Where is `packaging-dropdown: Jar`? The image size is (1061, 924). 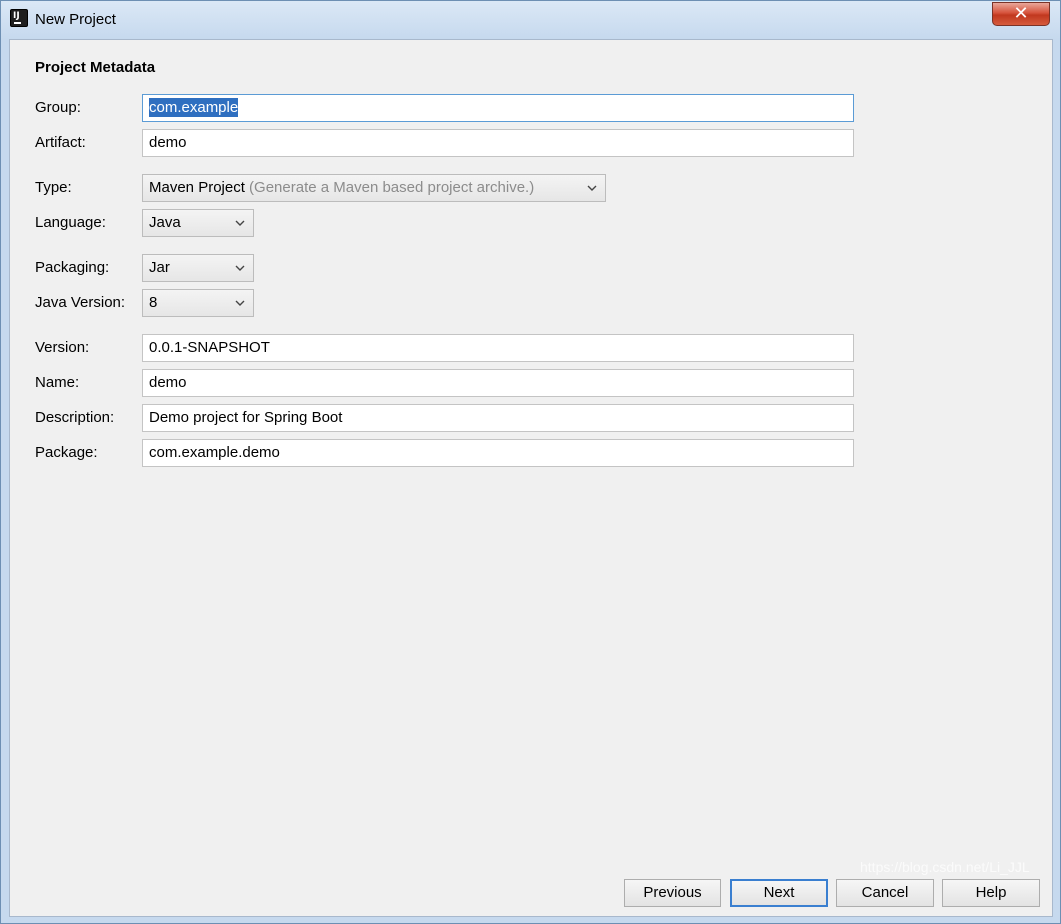 packaging-dropdown: Jar is located at coordinates (198, 268).